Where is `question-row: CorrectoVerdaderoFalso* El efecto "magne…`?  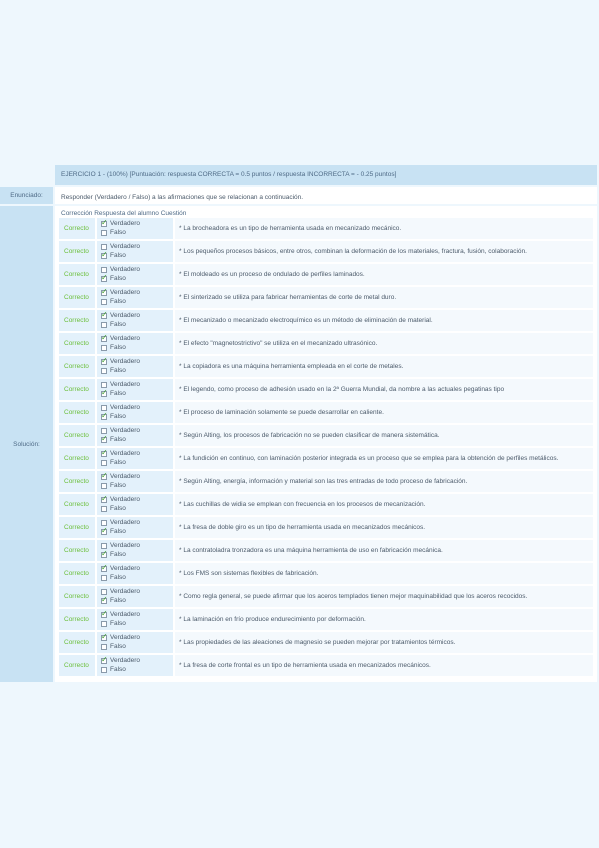 question-row: CorrectoVerdaderoFalso* El efecto "magne… is located at coordinates (326, 343).